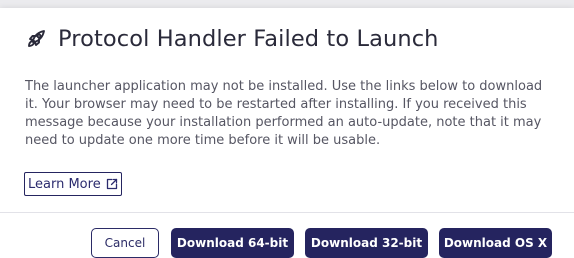 This screenshot has height=258, width=574. Describe the element at coordinates (287, 212) in the screenshot. I see `footer-divider` at that location.